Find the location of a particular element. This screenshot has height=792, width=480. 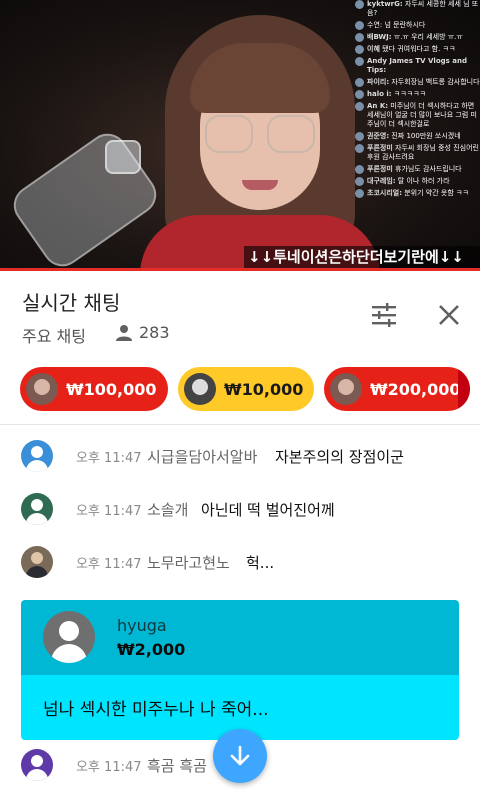

overlay-chat-line: 푸른정미 휴가님도 감사드립니다 is located at coordinates (417, 169).